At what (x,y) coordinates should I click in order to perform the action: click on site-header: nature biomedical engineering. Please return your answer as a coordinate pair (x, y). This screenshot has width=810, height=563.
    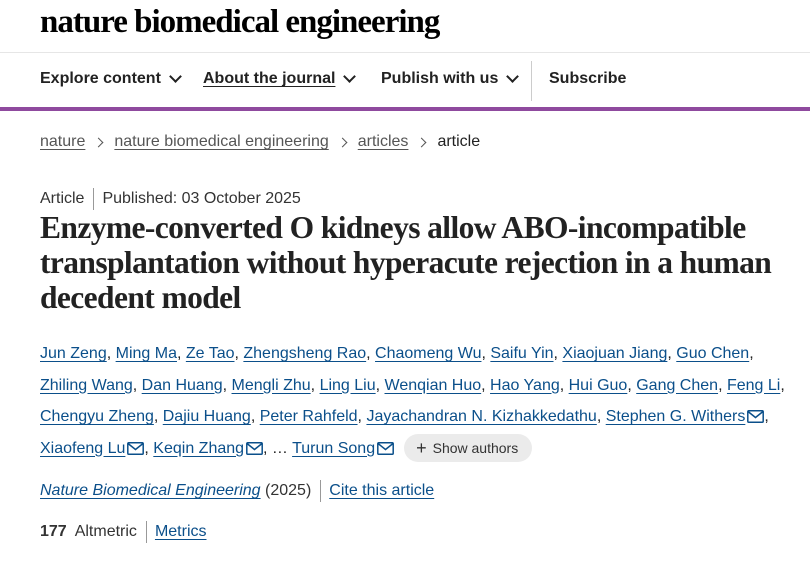
    Looking at the image, I should click on (405, 26).